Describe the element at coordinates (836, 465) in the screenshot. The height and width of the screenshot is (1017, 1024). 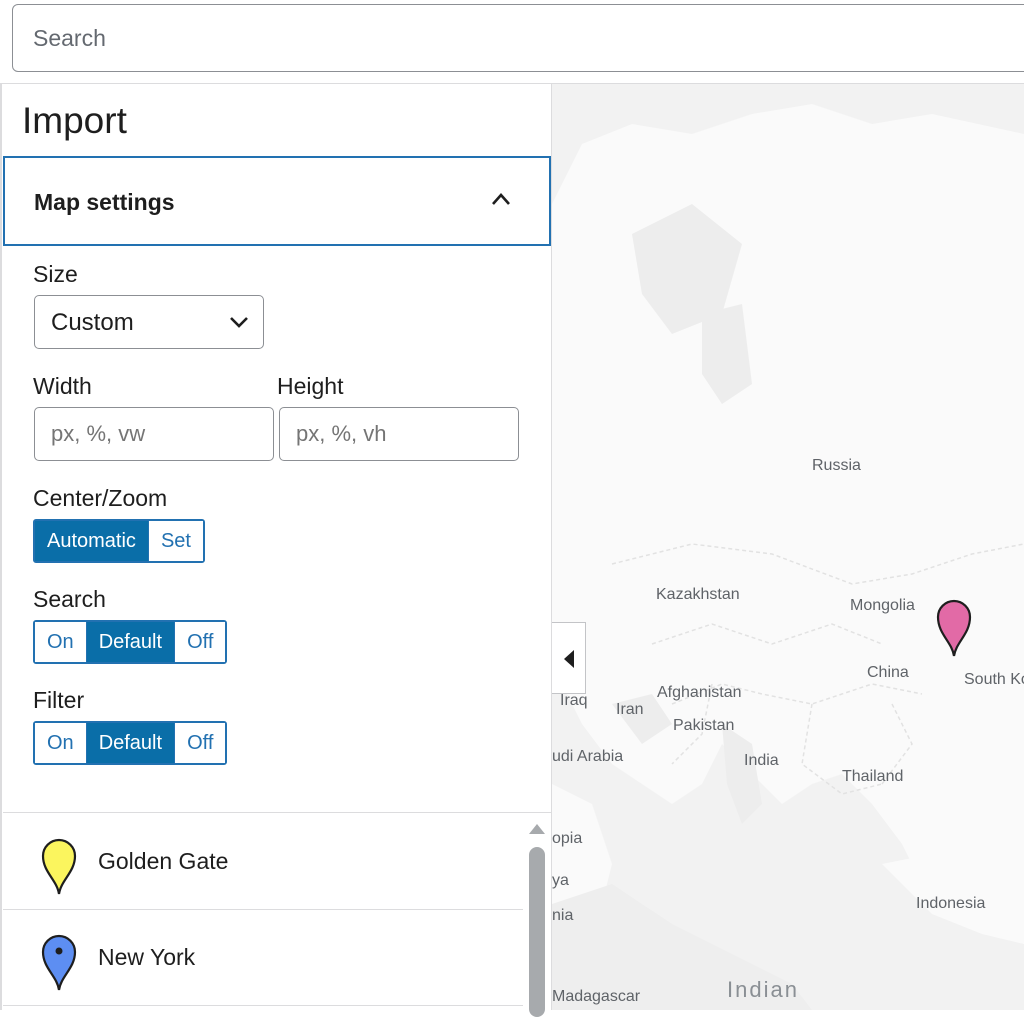
I see `map-label-russia: Russia` at that location.